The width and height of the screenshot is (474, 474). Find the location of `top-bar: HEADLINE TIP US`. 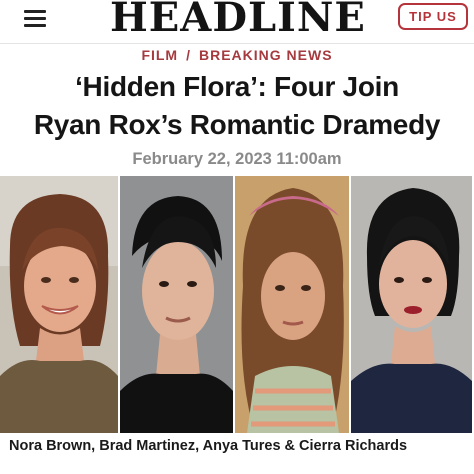

top-bar: HEADLINE TIP US is located at coordinates (237, 21).